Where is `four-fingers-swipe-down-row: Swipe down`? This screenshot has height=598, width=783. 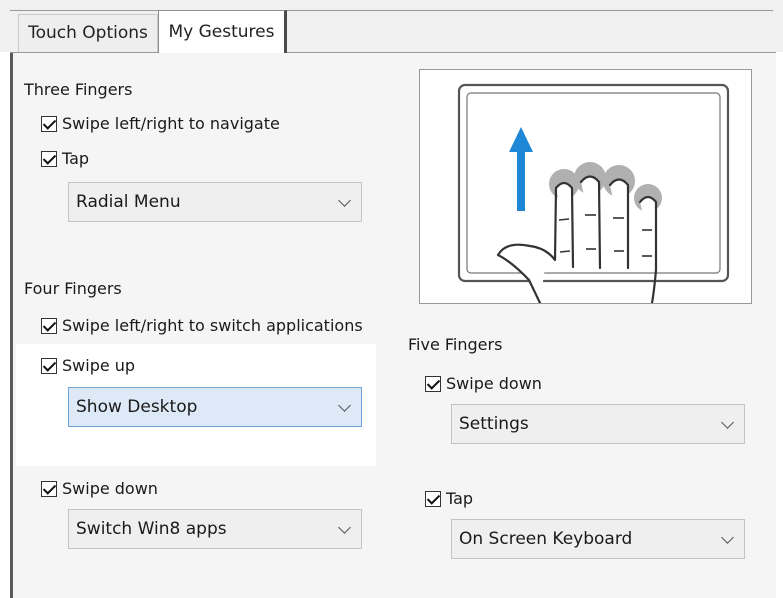 four-fingers-swipe-down-row: Swipe down is located at coordinates (99, 488).